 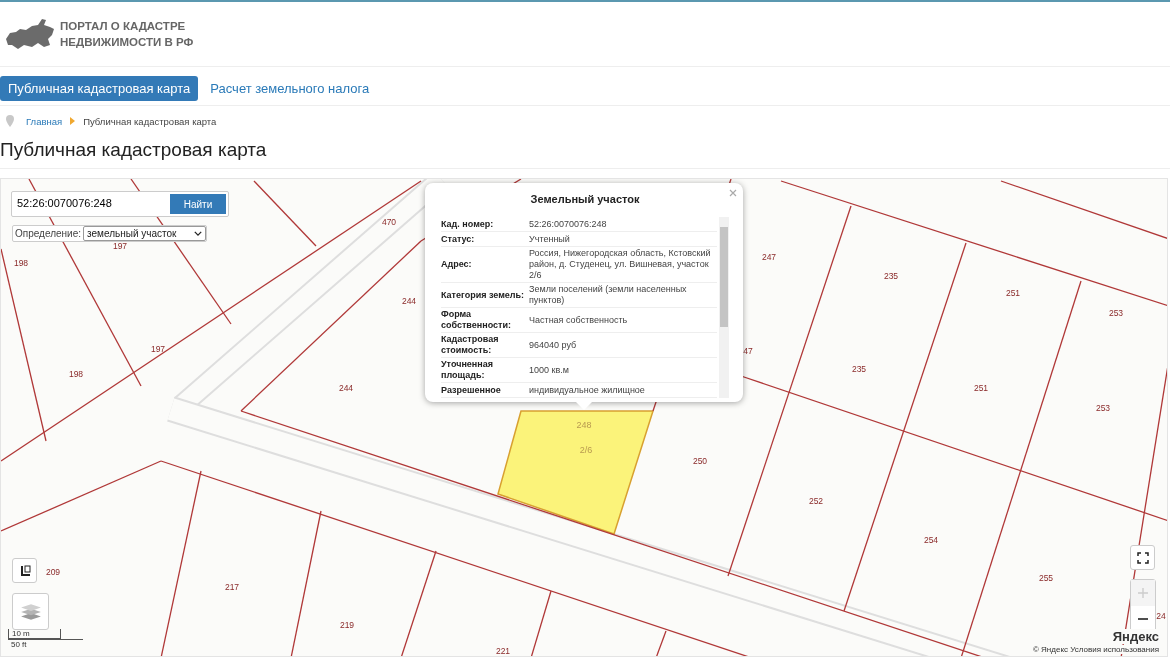 I want to click on field-value: Россия, Нижегородская область, Кстовский район, д. Студенец, ул. Вишневая, участок 2/6, so click(x=620, y=264).